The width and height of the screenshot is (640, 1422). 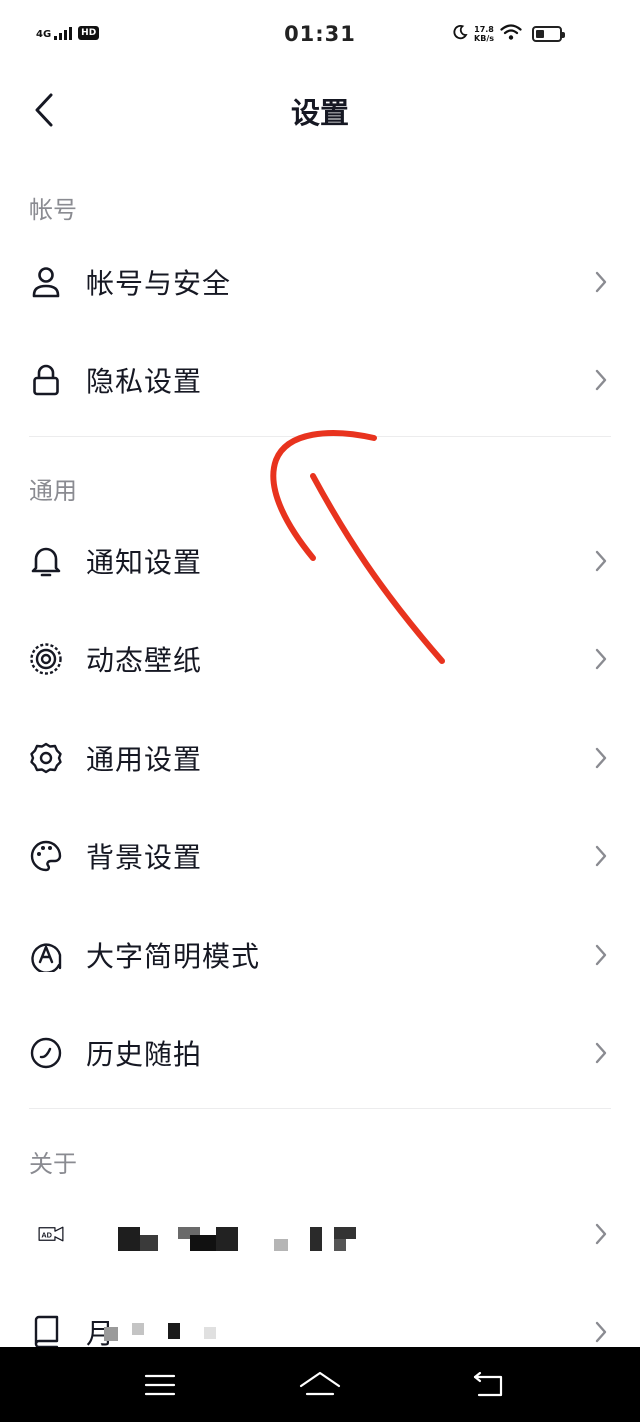 What do you see at coordinates (319, 113) in the screenshot?
I see `page-title: 设置` at bounding box center [319, 113].